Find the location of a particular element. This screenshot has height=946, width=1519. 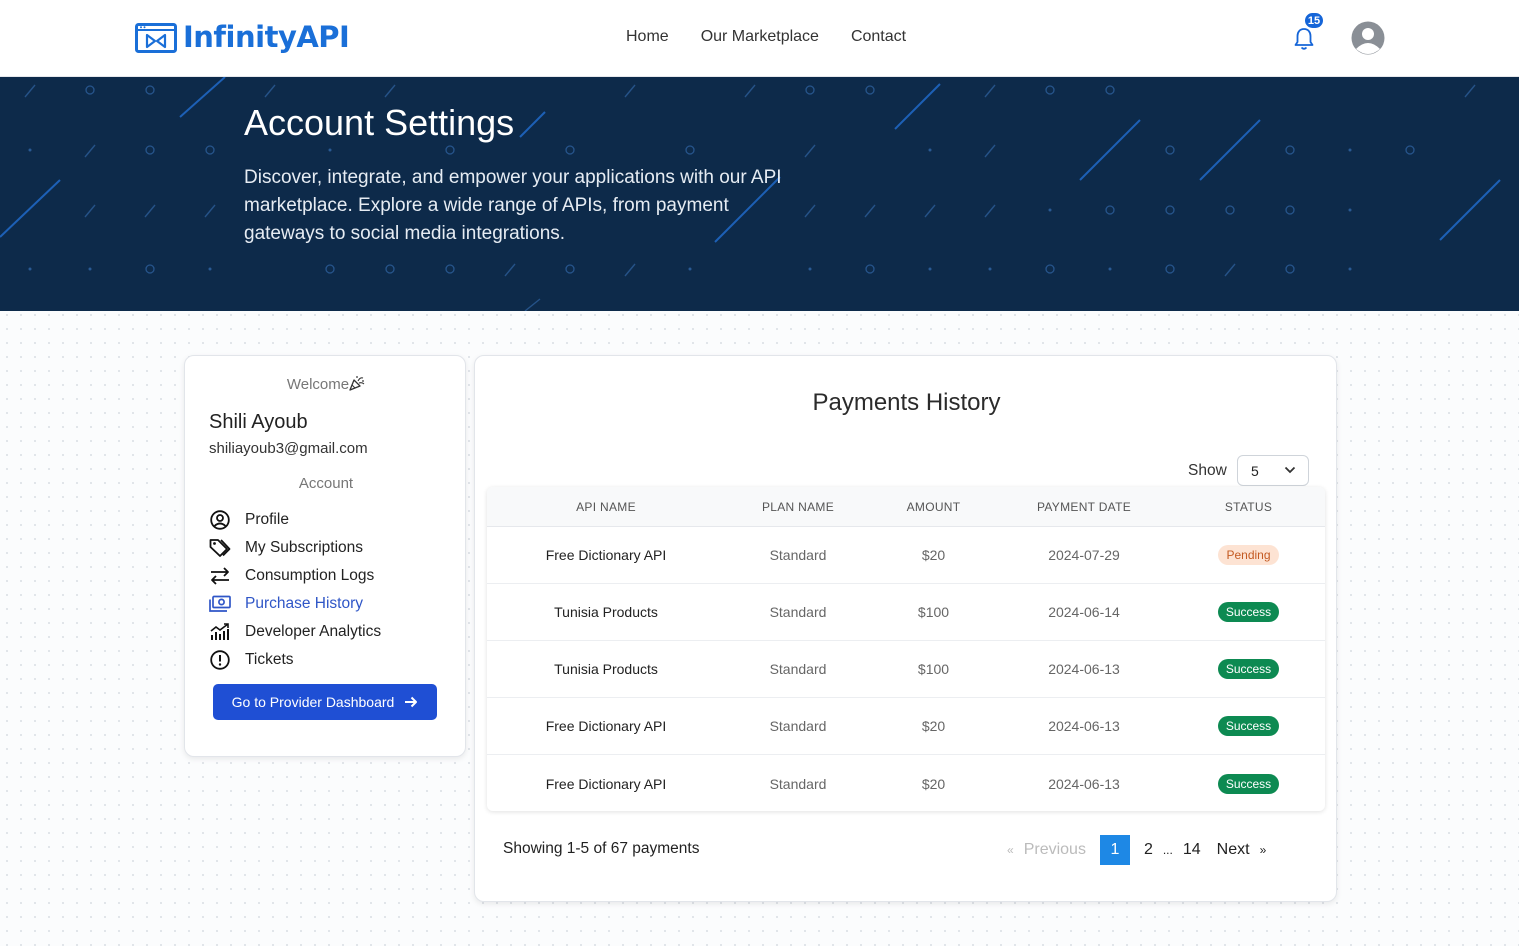

sidebar-item-label: My Subscriptions is located at coordinates (304, 547).